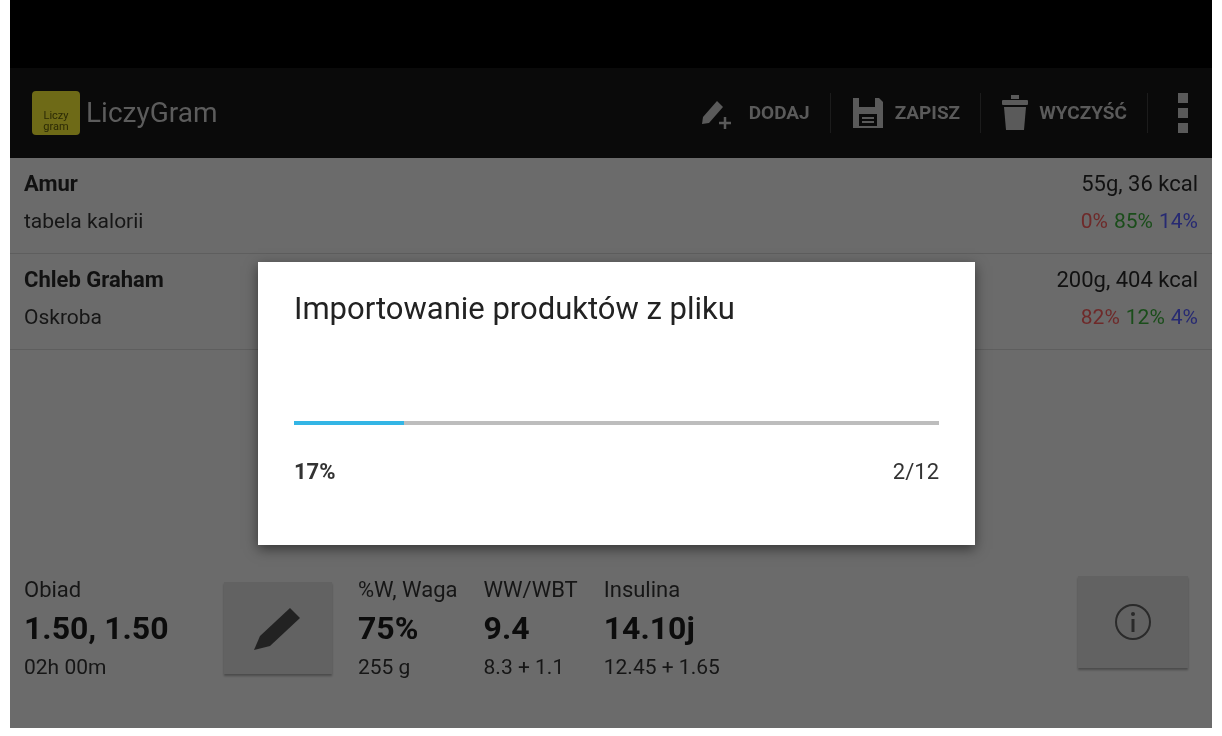 The height and width of the screenshot is (736, 1222). Describe the element at coordinates (152, 113) in the screenshot. I see `app-title: LiczyGram` at that location.